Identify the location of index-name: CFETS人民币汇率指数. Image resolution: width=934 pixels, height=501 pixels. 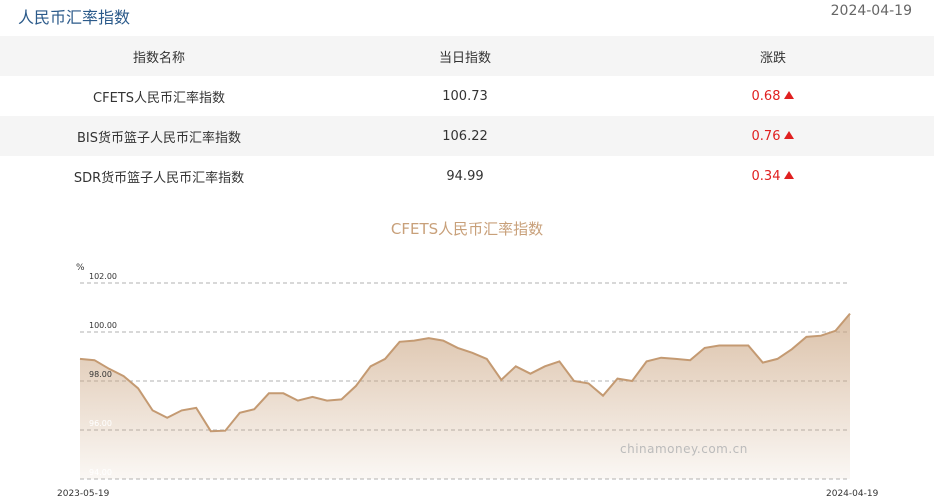
(159, 98).